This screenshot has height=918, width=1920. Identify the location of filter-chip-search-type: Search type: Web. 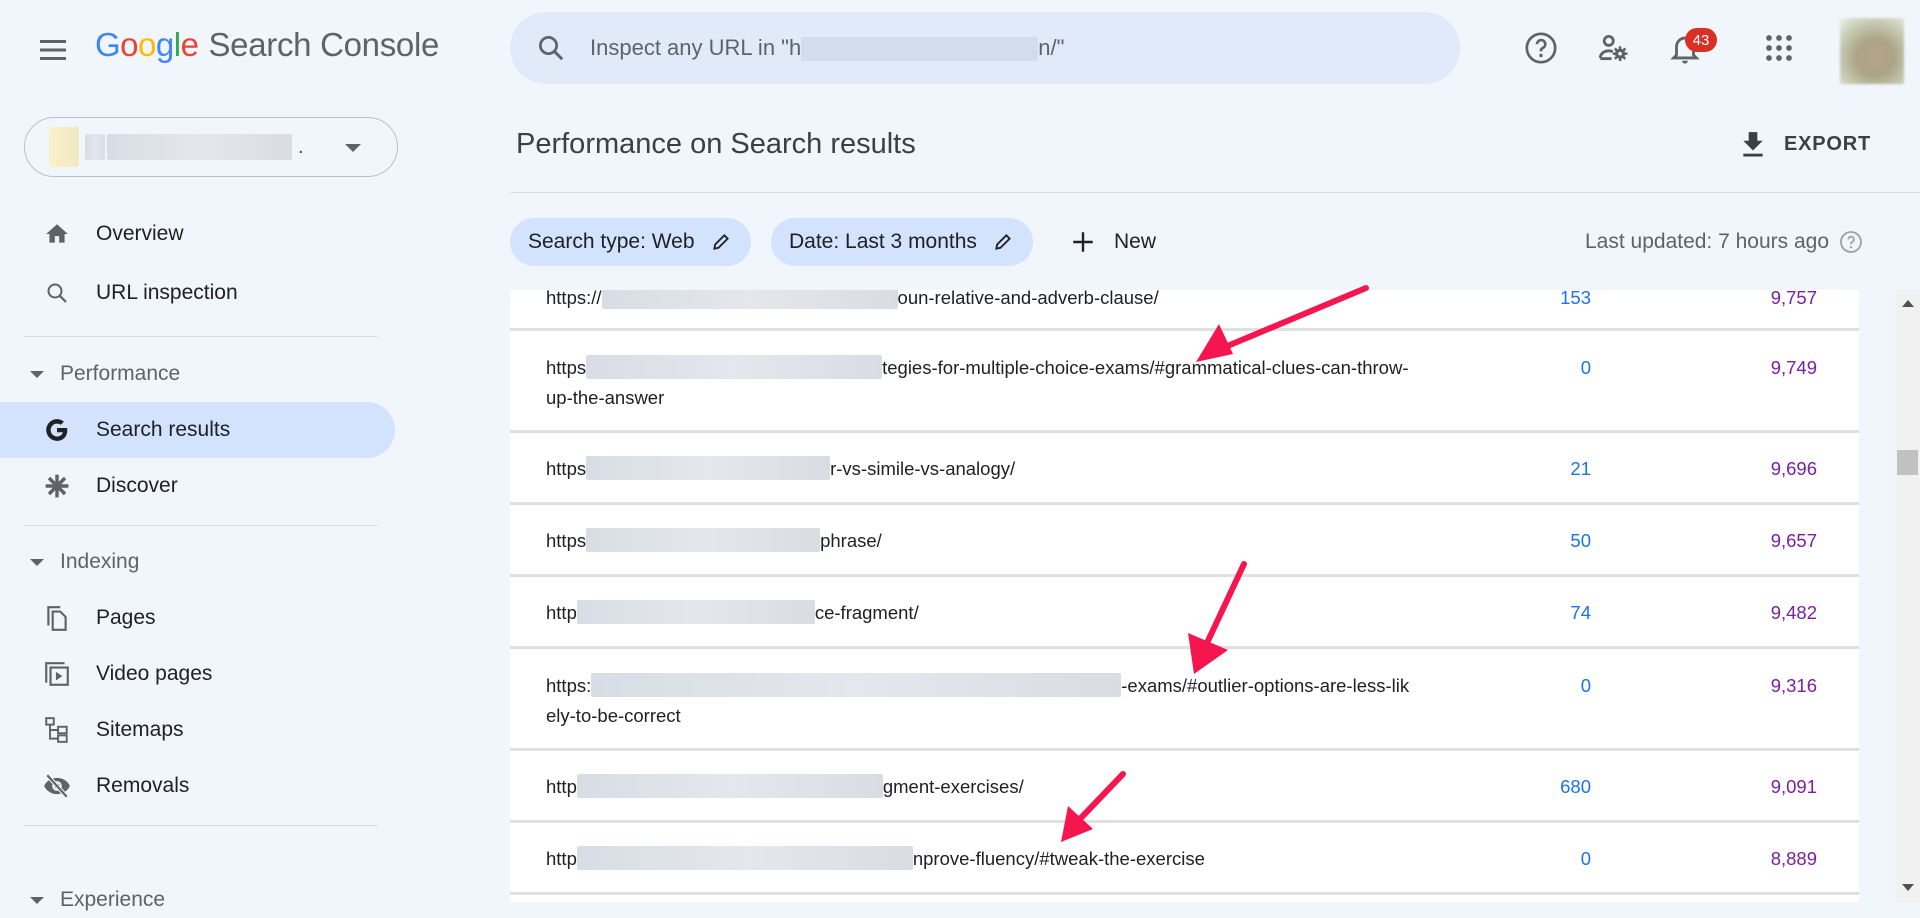
(630, 242).